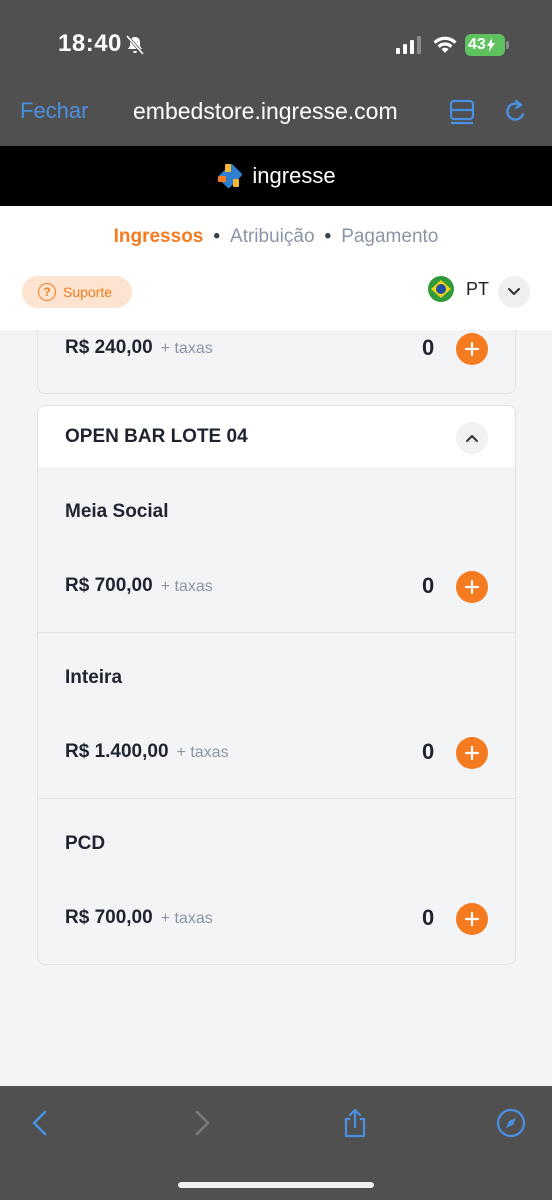 This screenshot has height=1200, width=552. Describe the element at coordinates (515, 112) in the screenshot. I see `reload-icon` at that location.